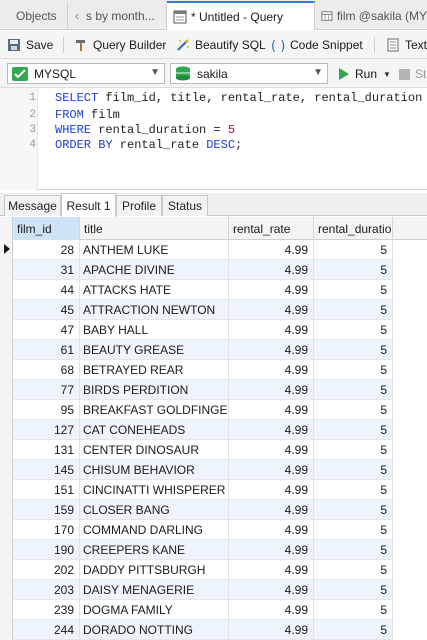  I want to click on table-row: 77 BIRDS PERDITION 4.99 5, so click(203, 390).